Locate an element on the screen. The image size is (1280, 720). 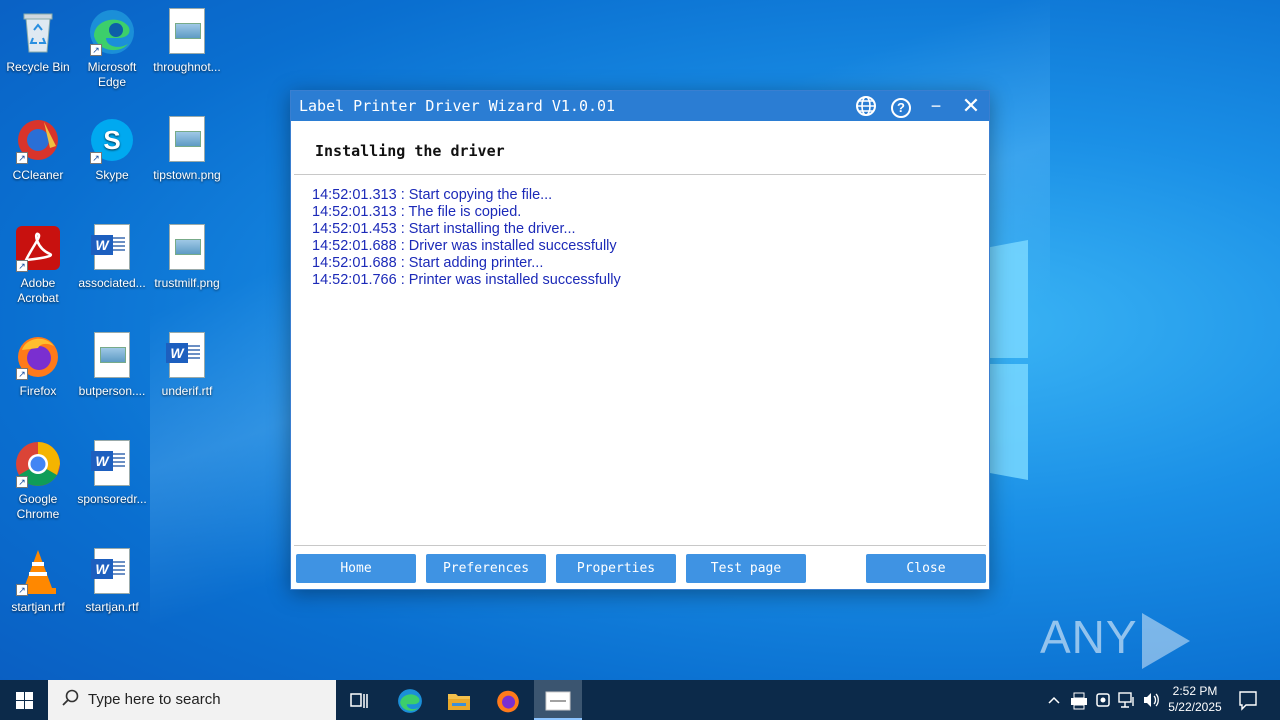
desktop-icon-label: Adobe Acrobat is located at coordinates (38, 290).